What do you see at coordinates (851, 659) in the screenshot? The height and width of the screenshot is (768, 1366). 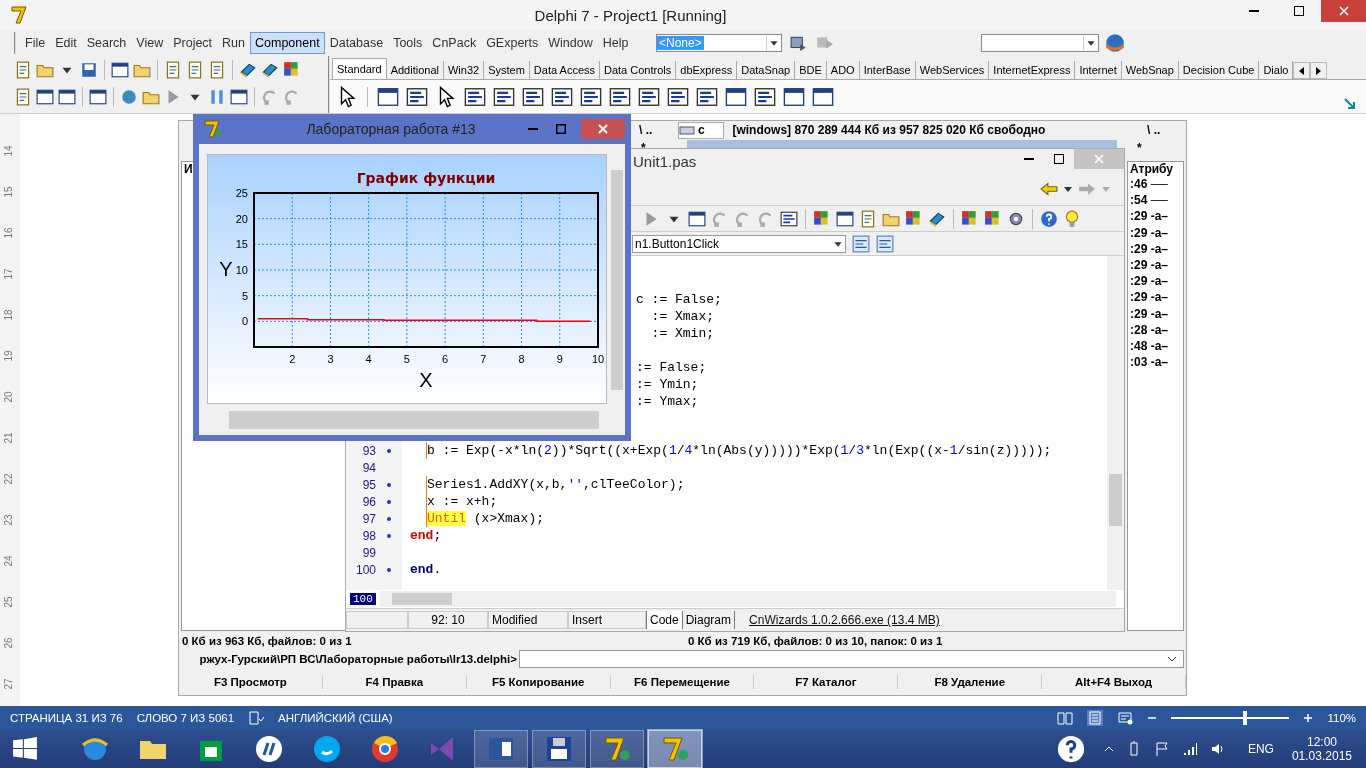 I see `command-field` at bounding box center [851, 659].